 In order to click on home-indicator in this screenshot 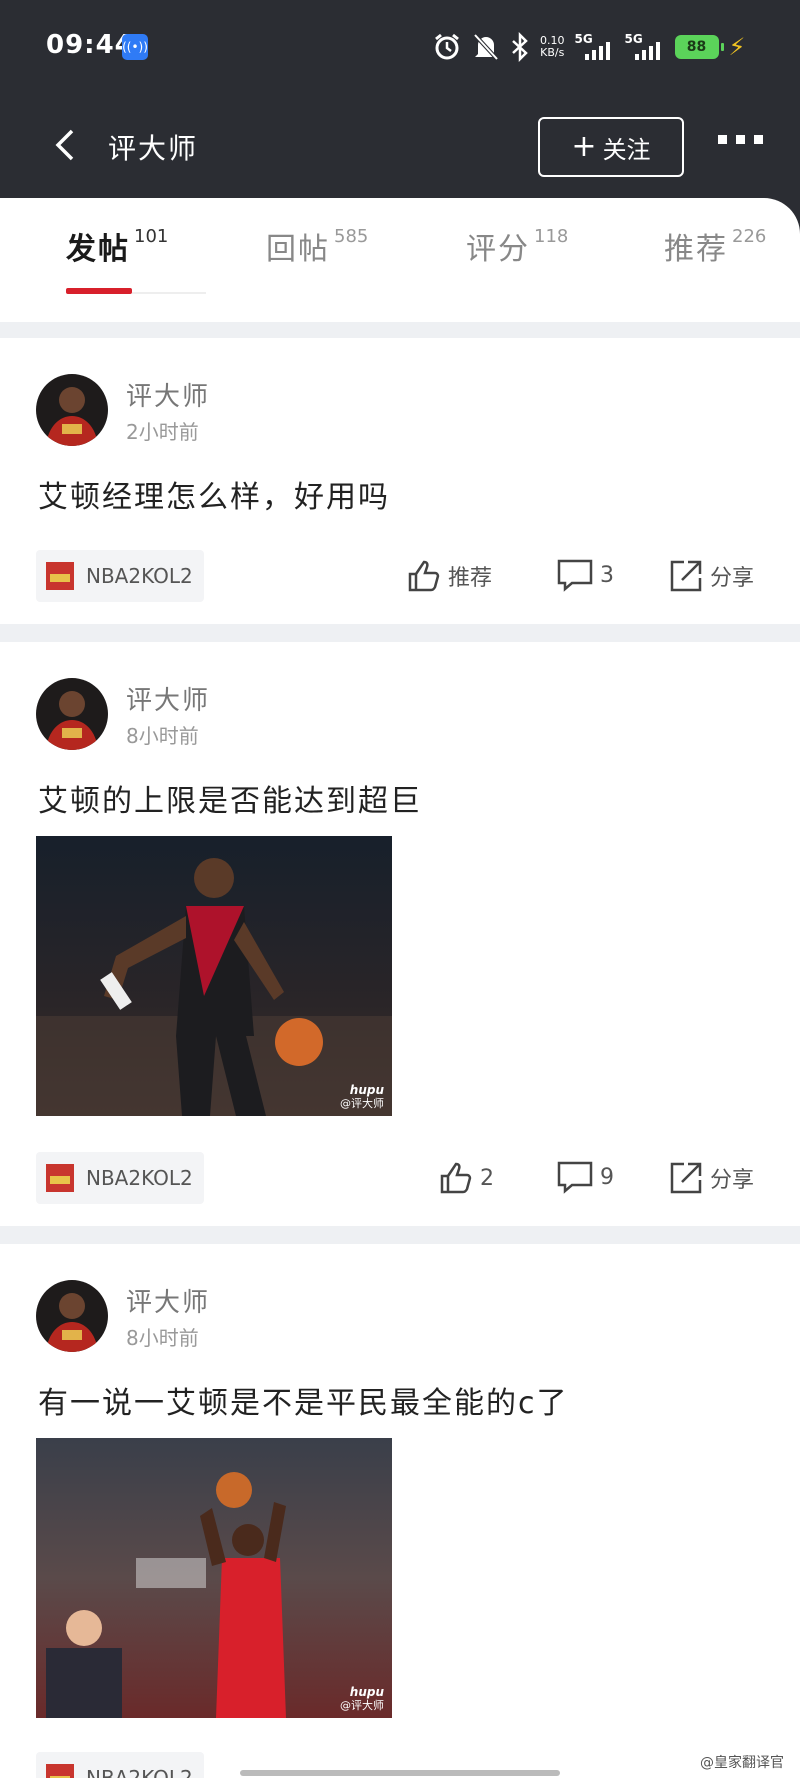, I will do `click(400, 1773)`.